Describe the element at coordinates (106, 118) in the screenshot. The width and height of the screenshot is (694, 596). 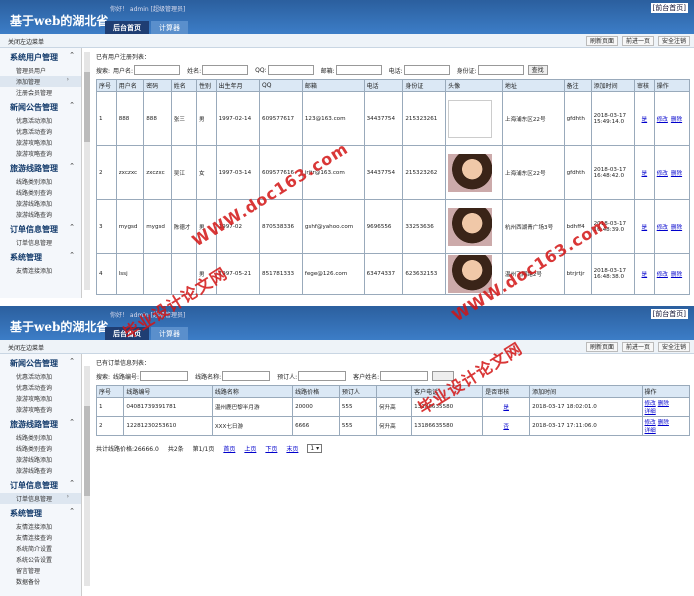
I see `table-cell: 1` at that location.